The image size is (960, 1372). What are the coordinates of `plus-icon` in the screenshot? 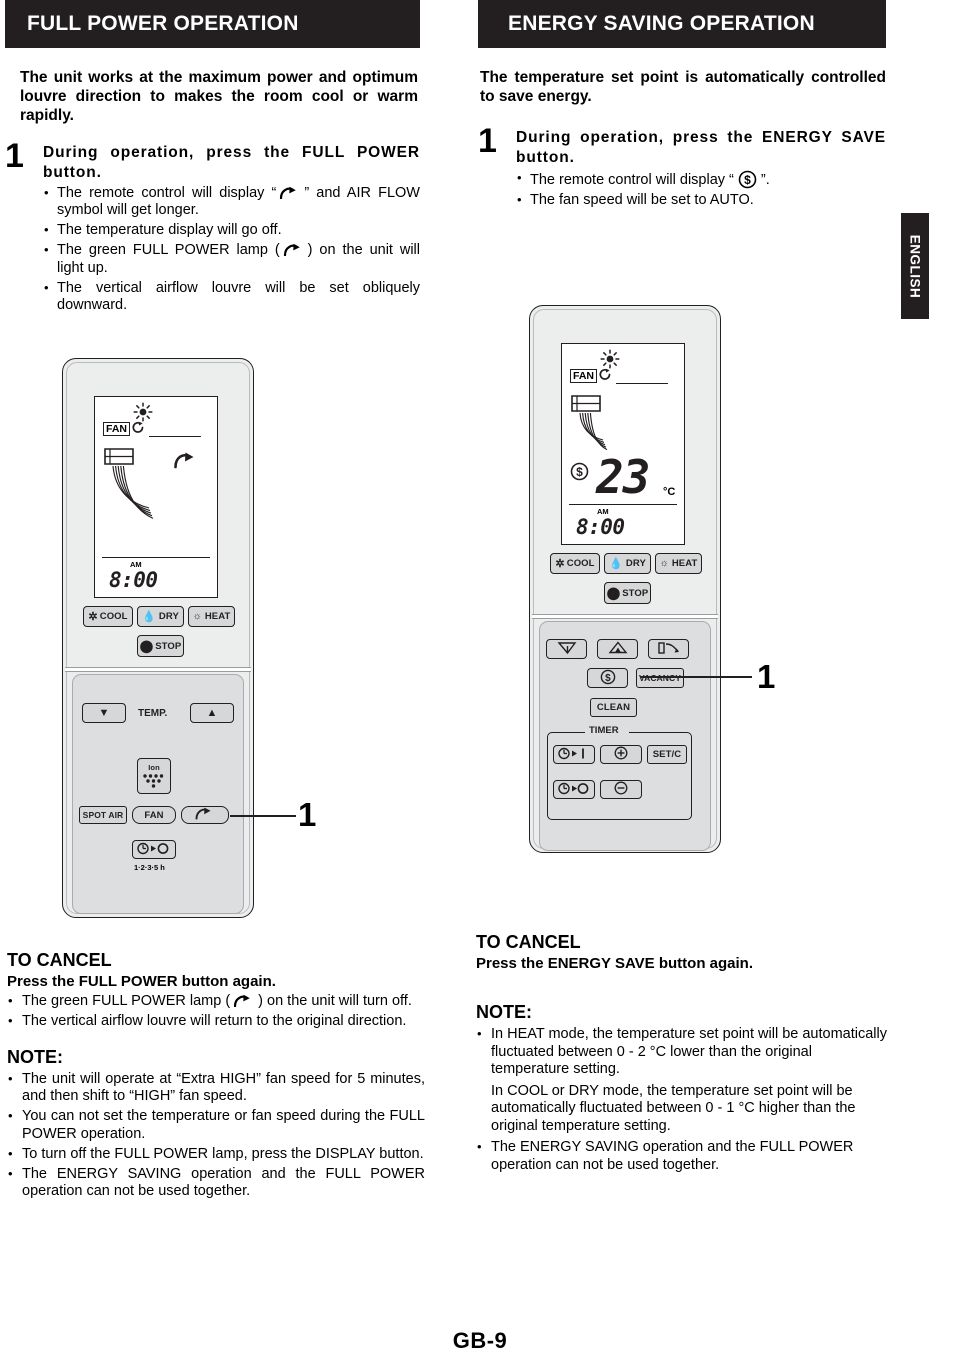 It's located at (621, 754).